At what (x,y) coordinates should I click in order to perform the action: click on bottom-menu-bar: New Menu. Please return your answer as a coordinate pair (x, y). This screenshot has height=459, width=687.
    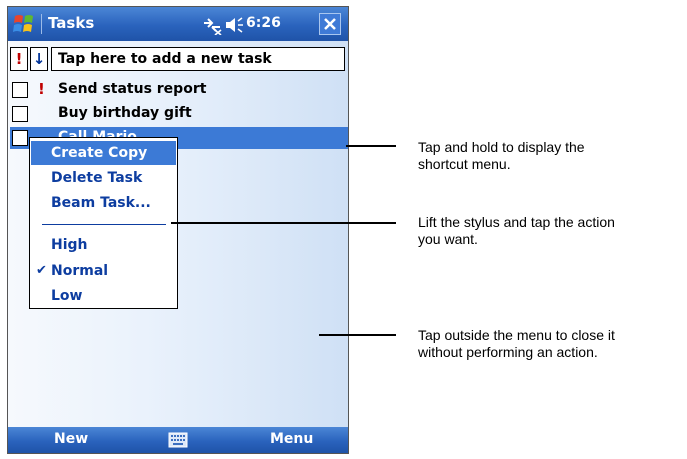
    Looking at the image, I should click on (178, 440).